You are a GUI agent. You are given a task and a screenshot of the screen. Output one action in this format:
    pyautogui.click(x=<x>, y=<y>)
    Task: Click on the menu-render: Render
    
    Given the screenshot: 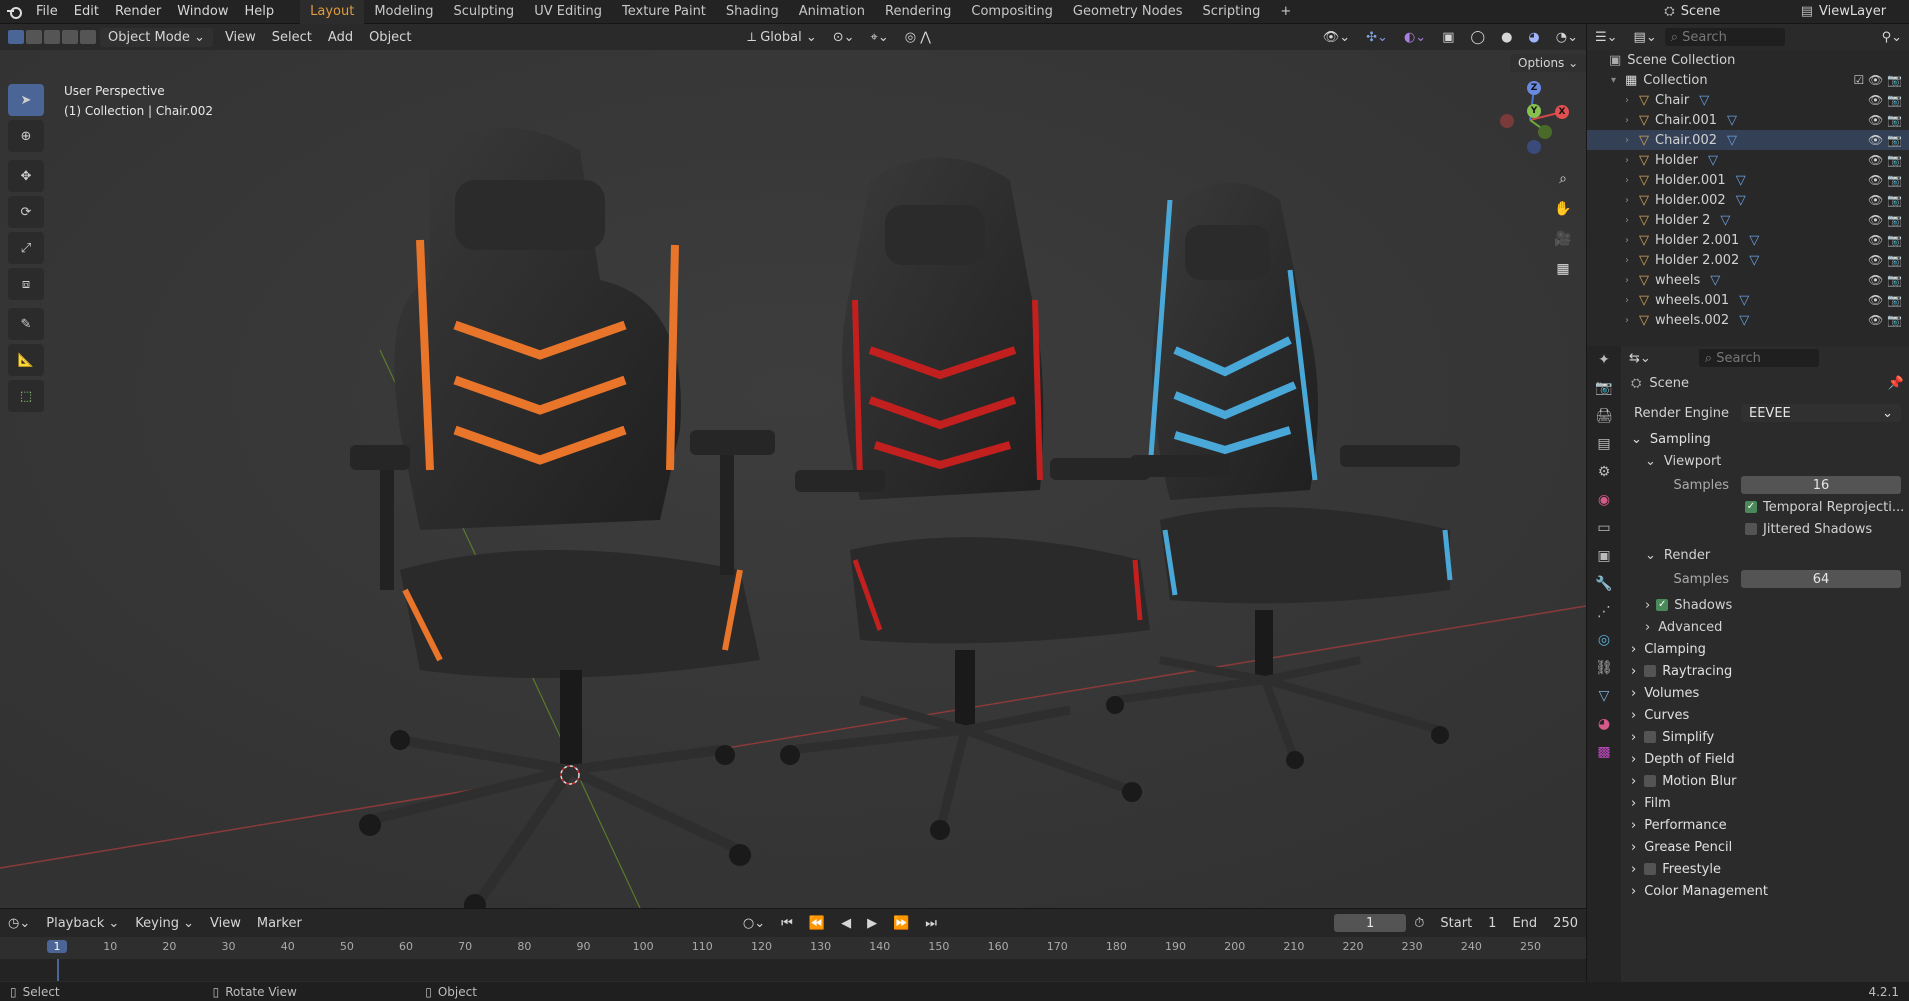 What is the action you would take?
    pyautogui.click(x=138, y=11)
    